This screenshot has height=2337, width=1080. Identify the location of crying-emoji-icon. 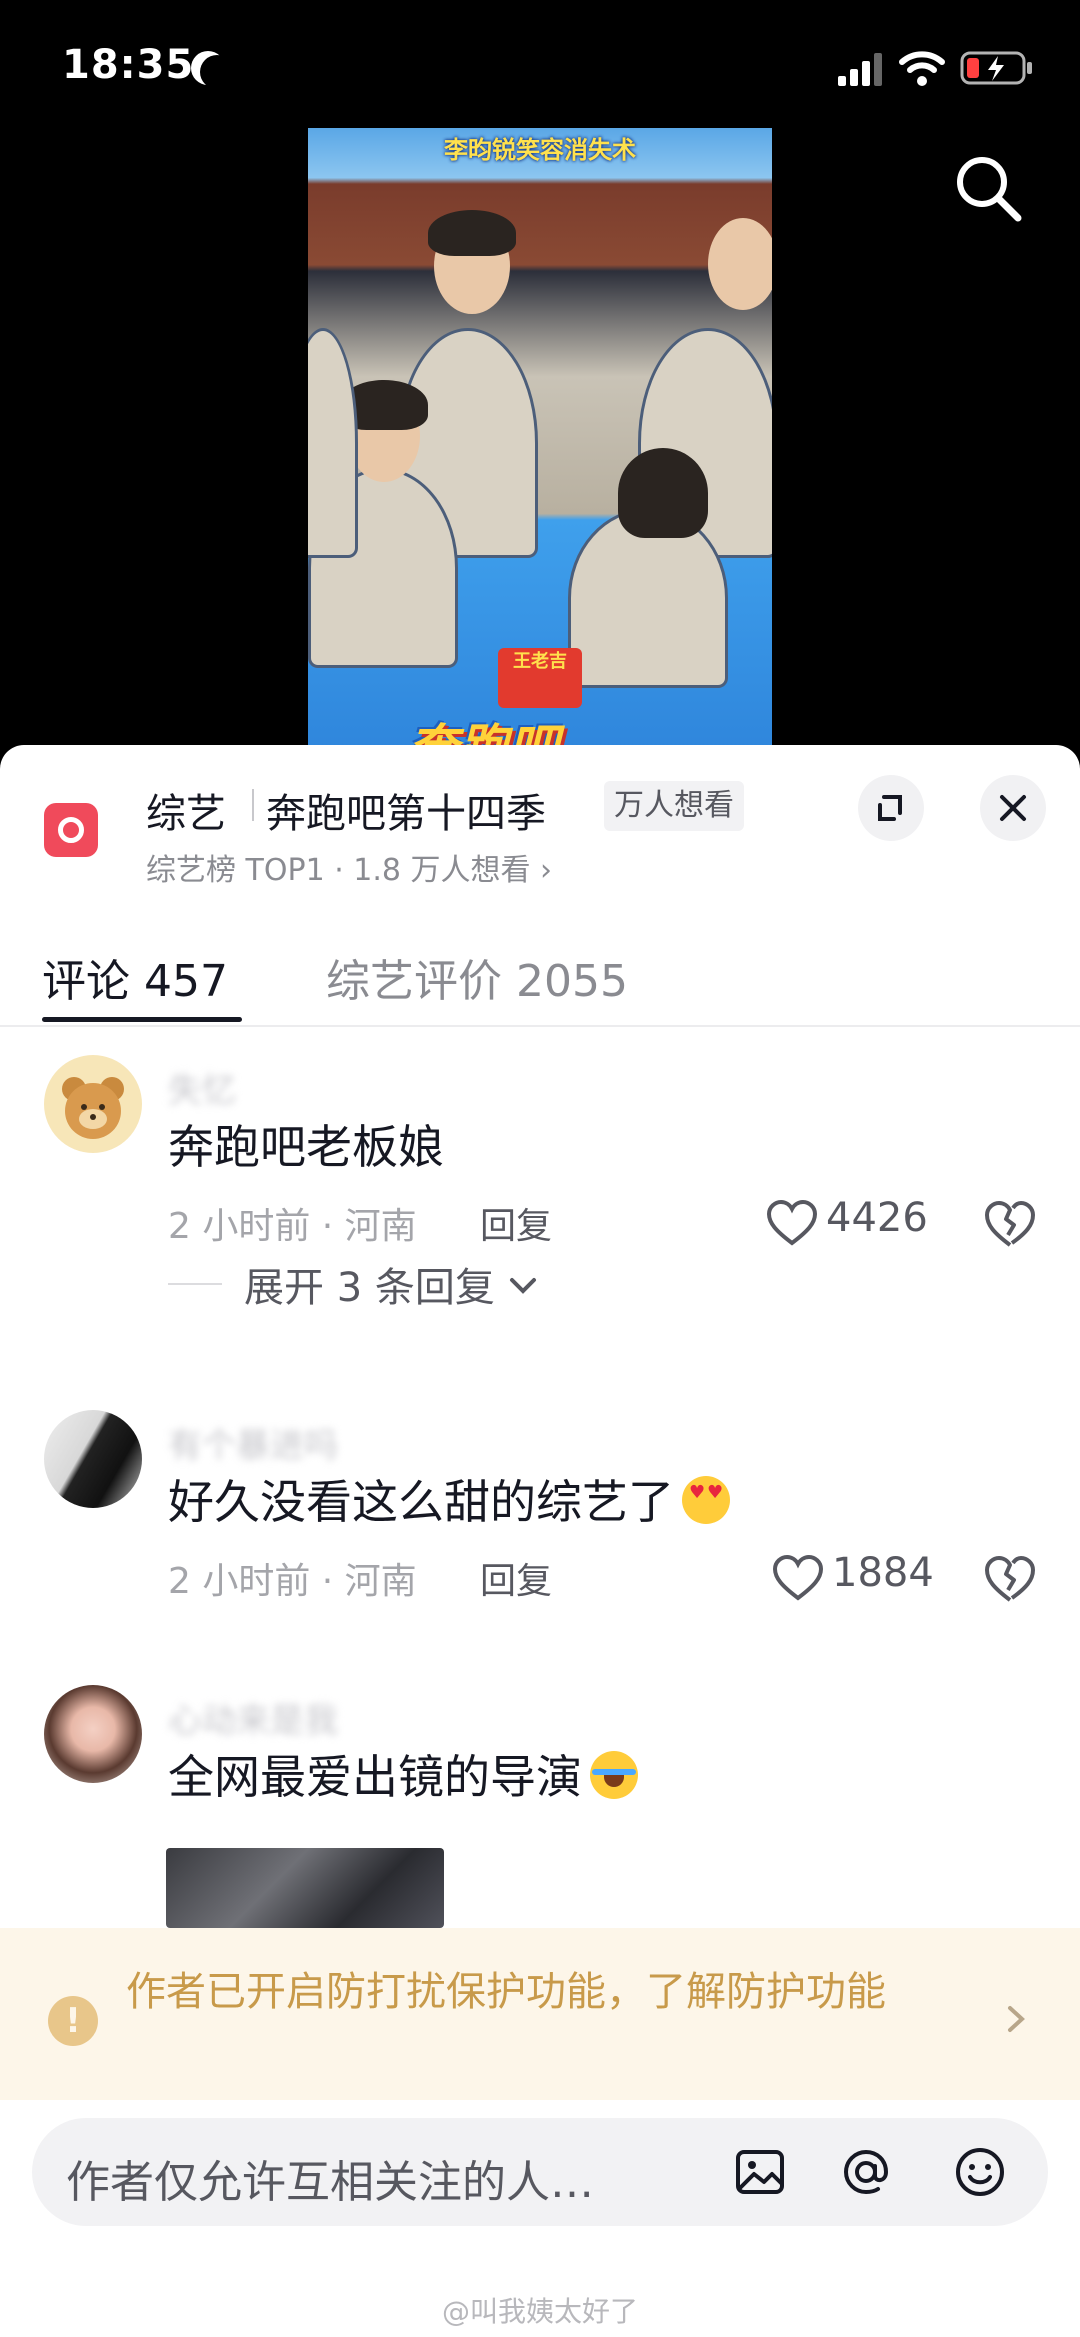
(614, 1775).